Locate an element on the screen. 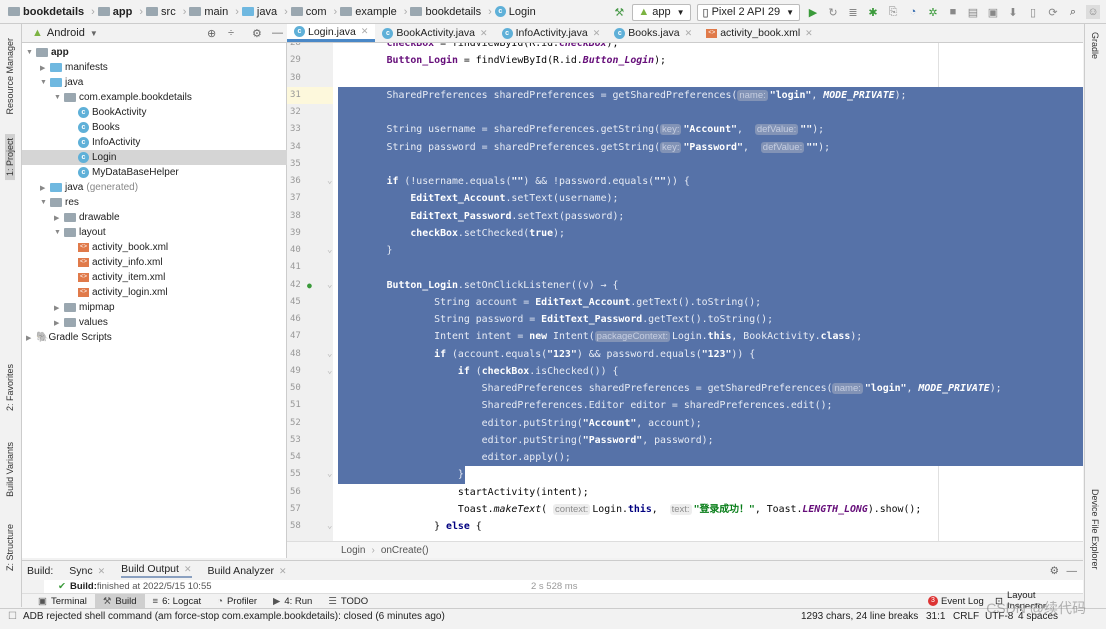 This screenshot has width=1106, height=629. tree-item-app: ▼ app is located at coordinates (154, 52).